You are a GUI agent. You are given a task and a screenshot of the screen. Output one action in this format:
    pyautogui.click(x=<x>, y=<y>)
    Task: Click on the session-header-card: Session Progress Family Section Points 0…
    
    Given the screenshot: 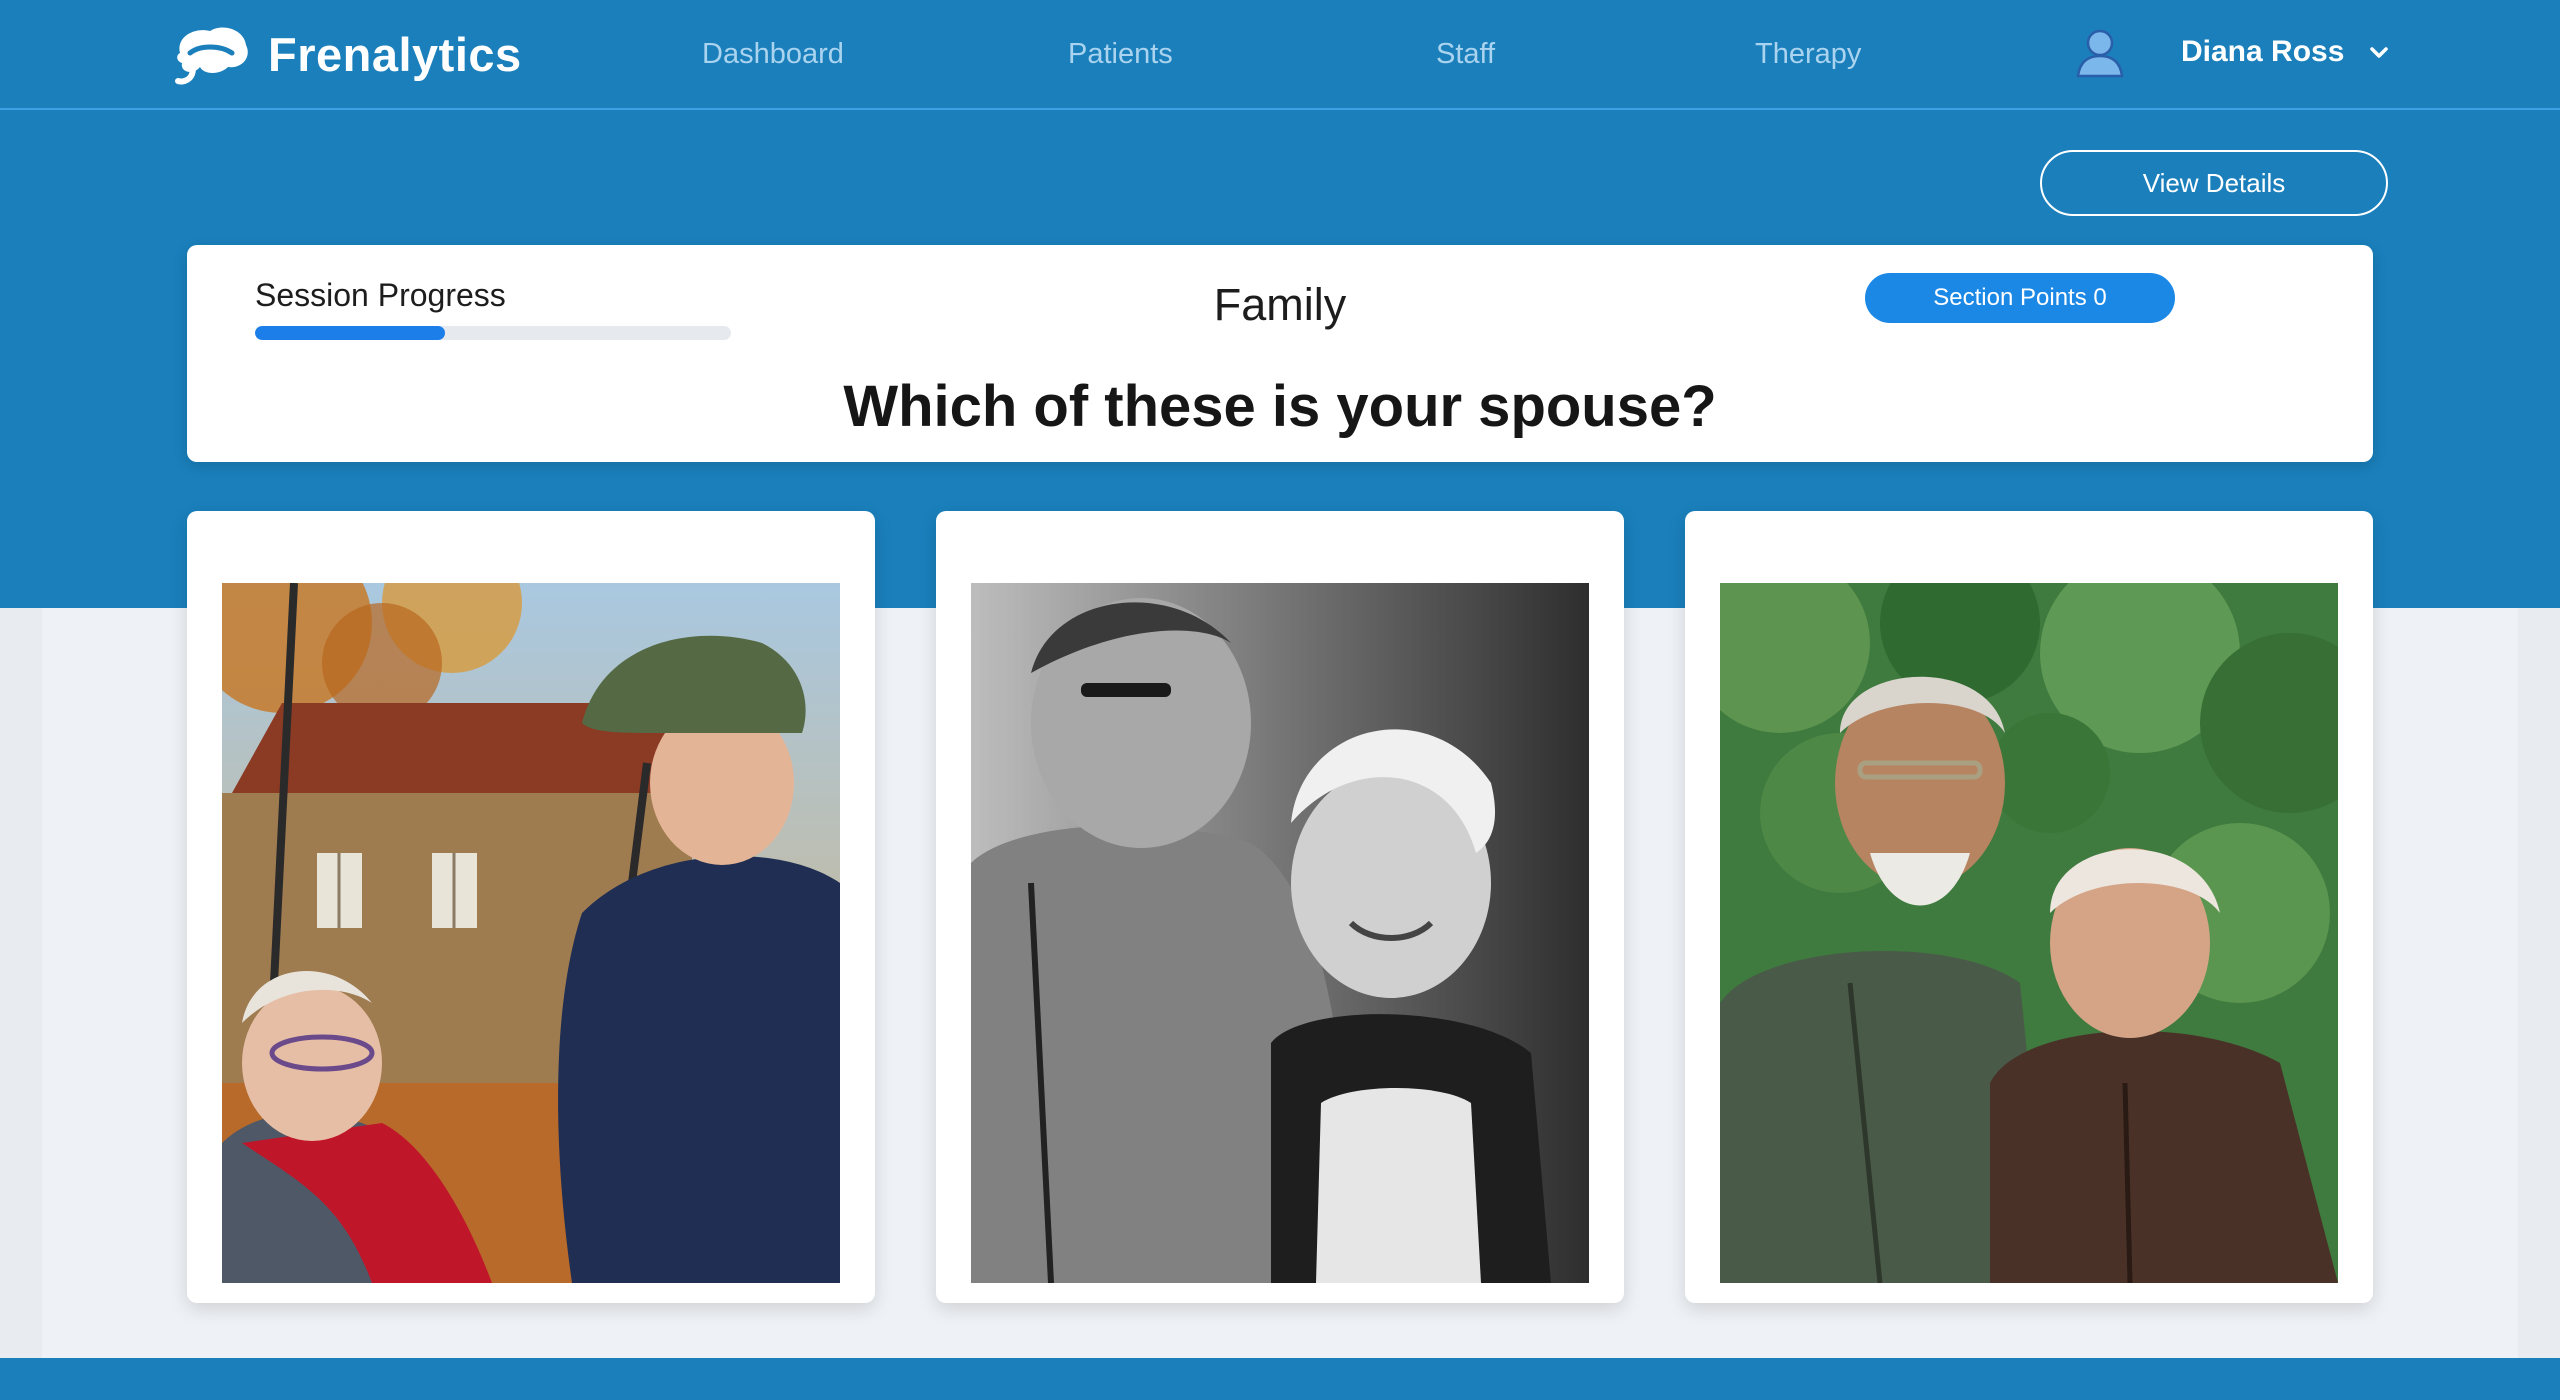 What is the action you would take?
    pyautogui.click(x=1280, y=353)
    